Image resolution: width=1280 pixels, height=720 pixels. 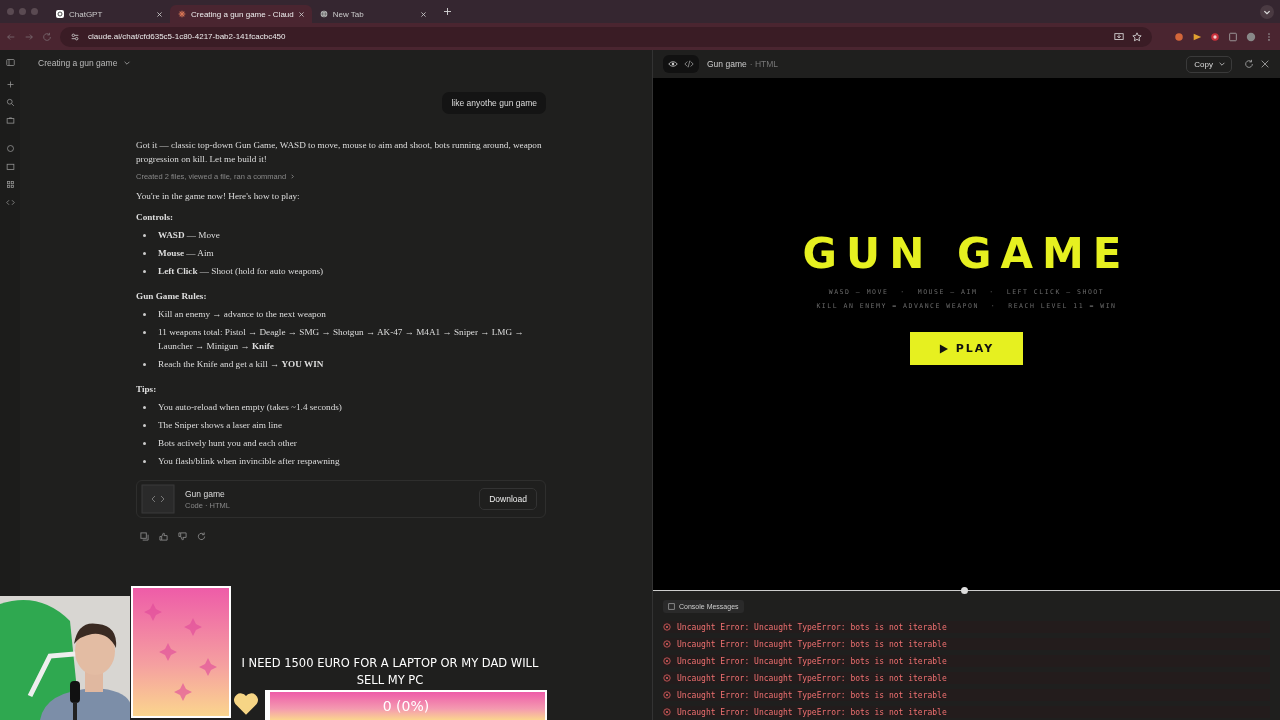 I want to click on list-item: Bots actively hunt you and each other, so click(x=228, y=443).